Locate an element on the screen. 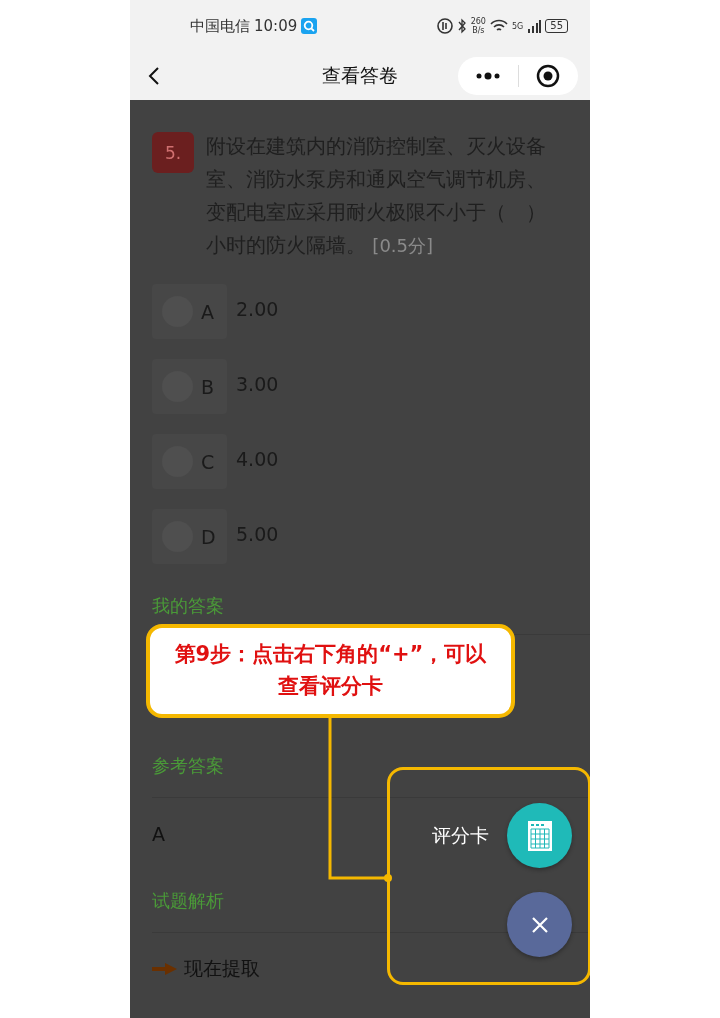 The image size is (720, 1018). speed-unit: B/s is located at coordinates (478, 30).